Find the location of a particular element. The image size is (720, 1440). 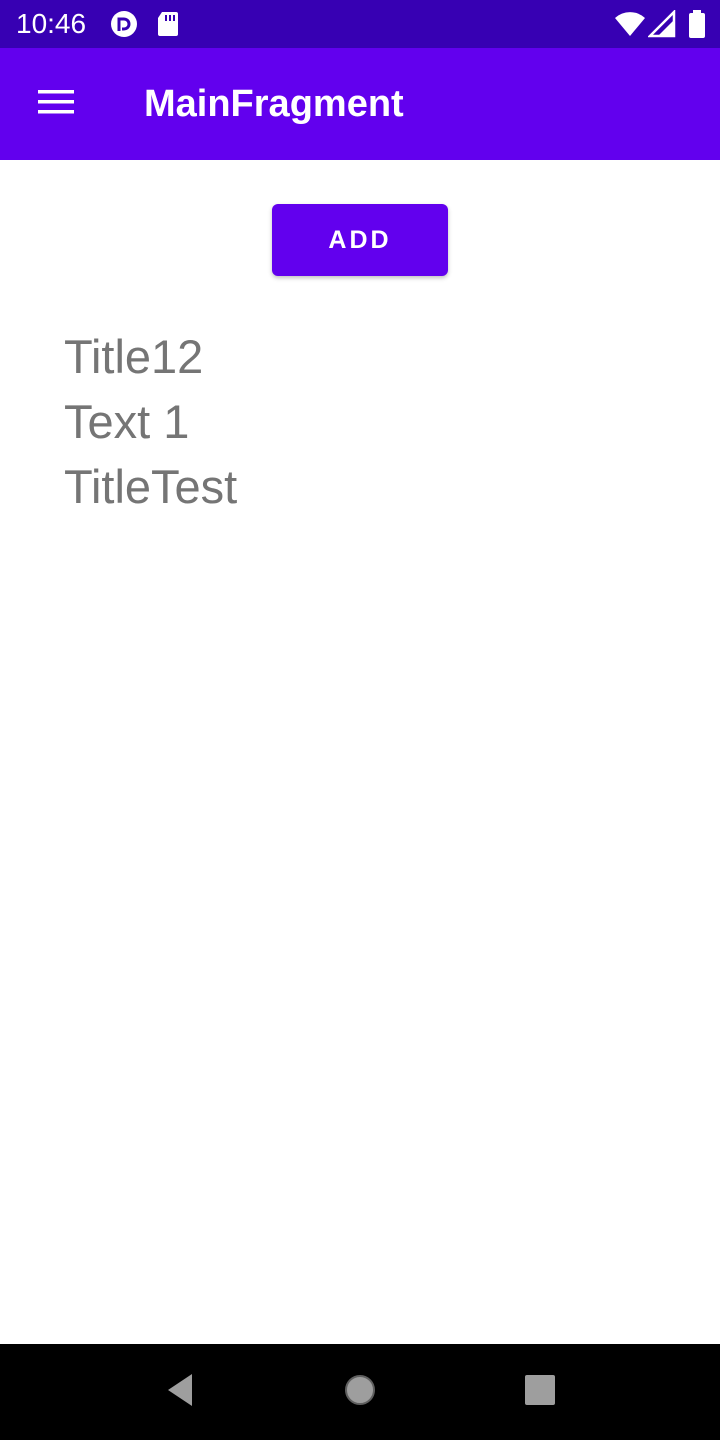

recents-button is located at coordinates (540, 1392).